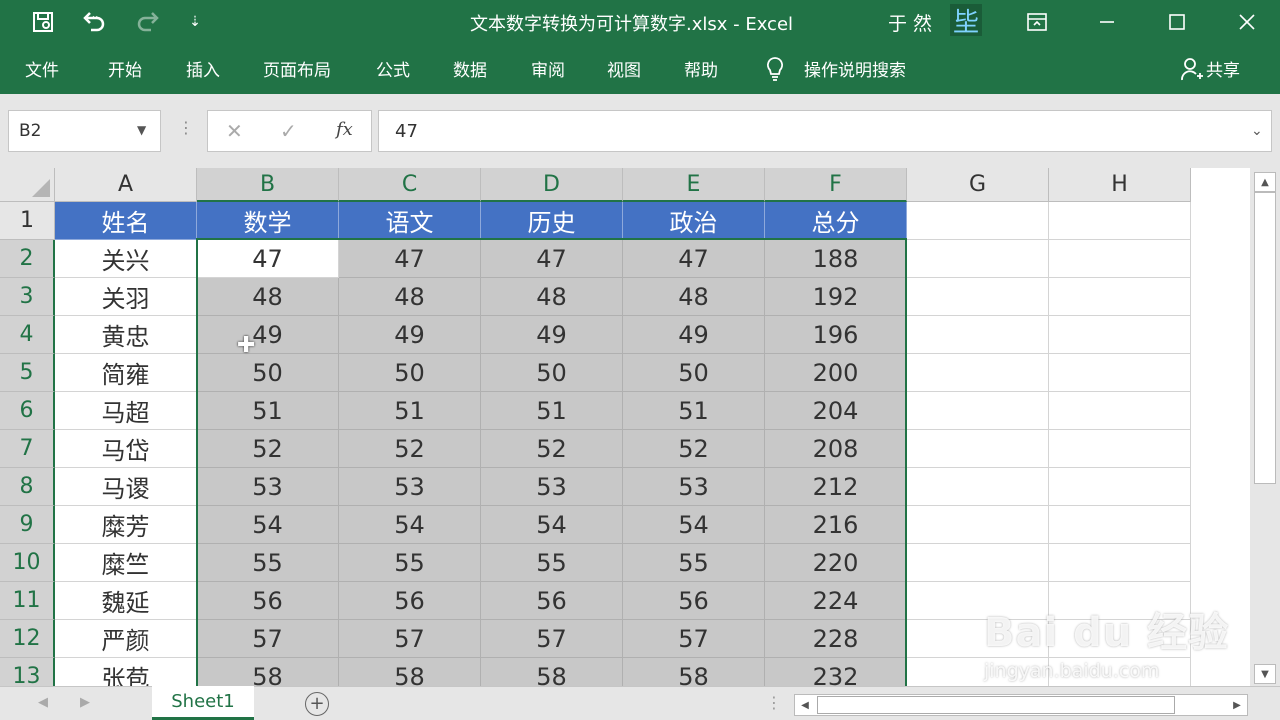 Image resolution: width=1280 pixels, height=720 pixels. I want to click on tab-home: 开始, so click(125, 68).